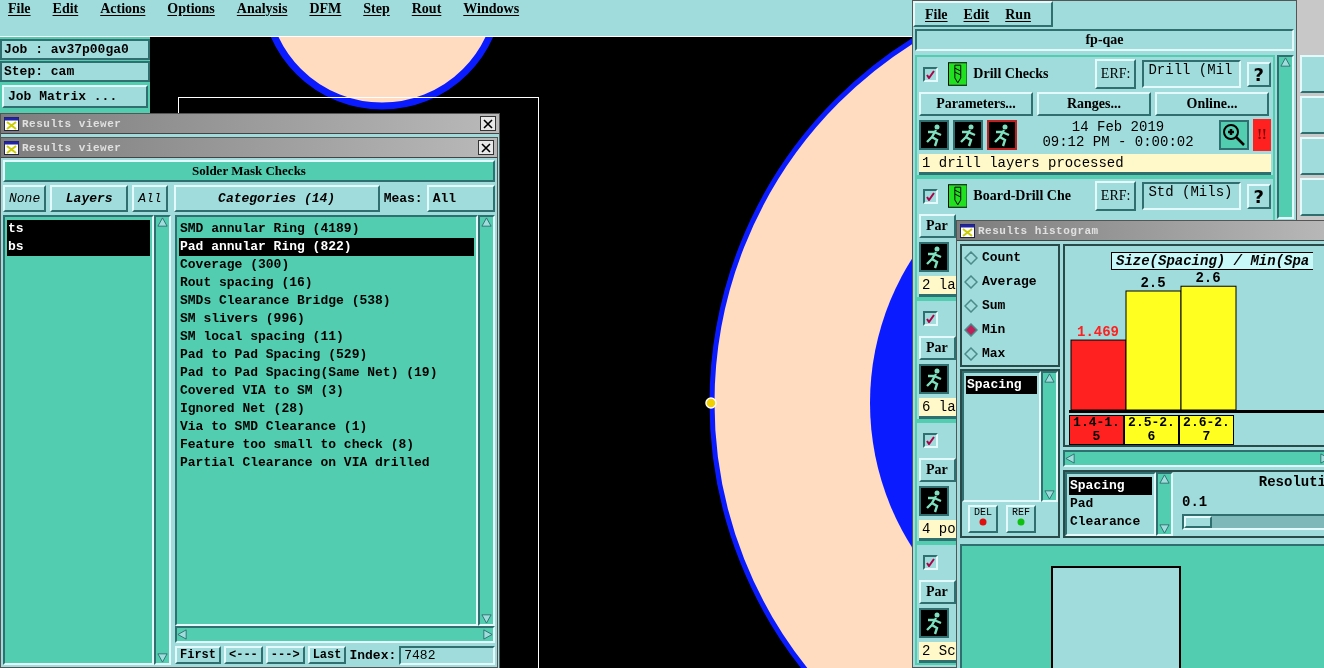 Image resolution: width=1324 pixels, height=668 pixels. I want to click on category-item: Pad to Pad Spacing (529), so click(326, 355).